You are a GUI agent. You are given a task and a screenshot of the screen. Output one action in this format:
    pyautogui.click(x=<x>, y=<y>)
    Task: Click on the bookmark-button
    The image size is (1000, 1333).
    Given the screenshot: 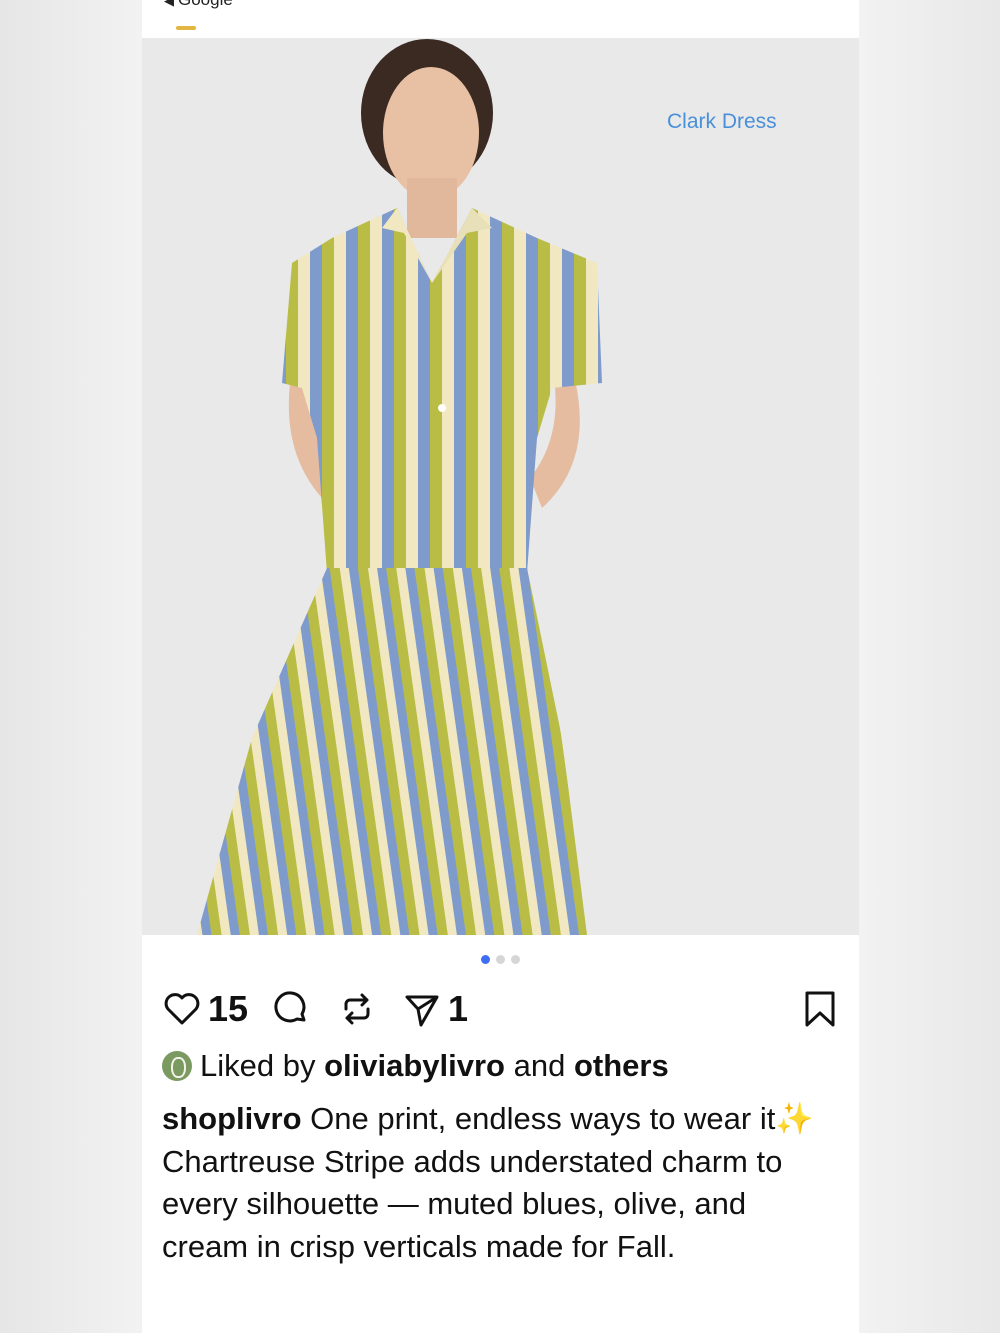 What is the action you would take?
    pyautogui.click(x=820, y=1009)
    